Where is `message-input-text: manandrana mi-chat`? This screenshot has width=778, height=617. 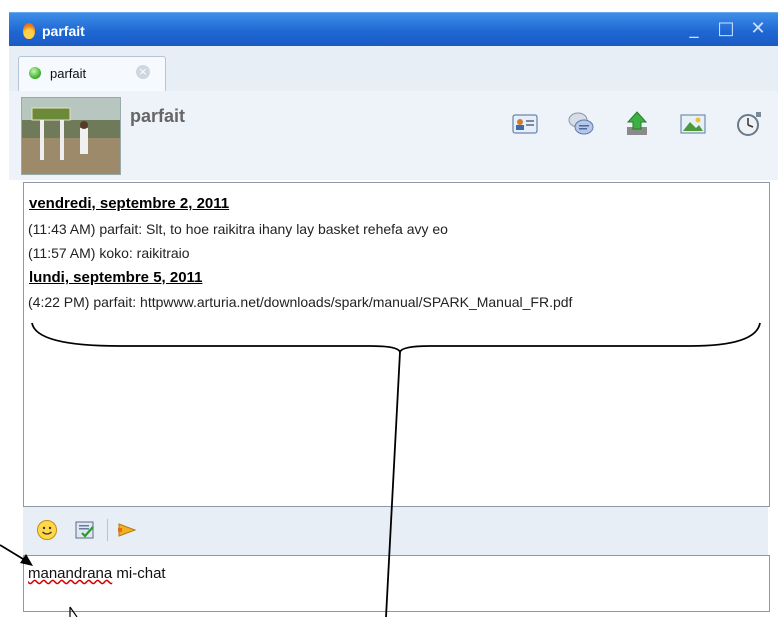
message-input-text: manandrana mi-chat is located at coordinates (97, 573).